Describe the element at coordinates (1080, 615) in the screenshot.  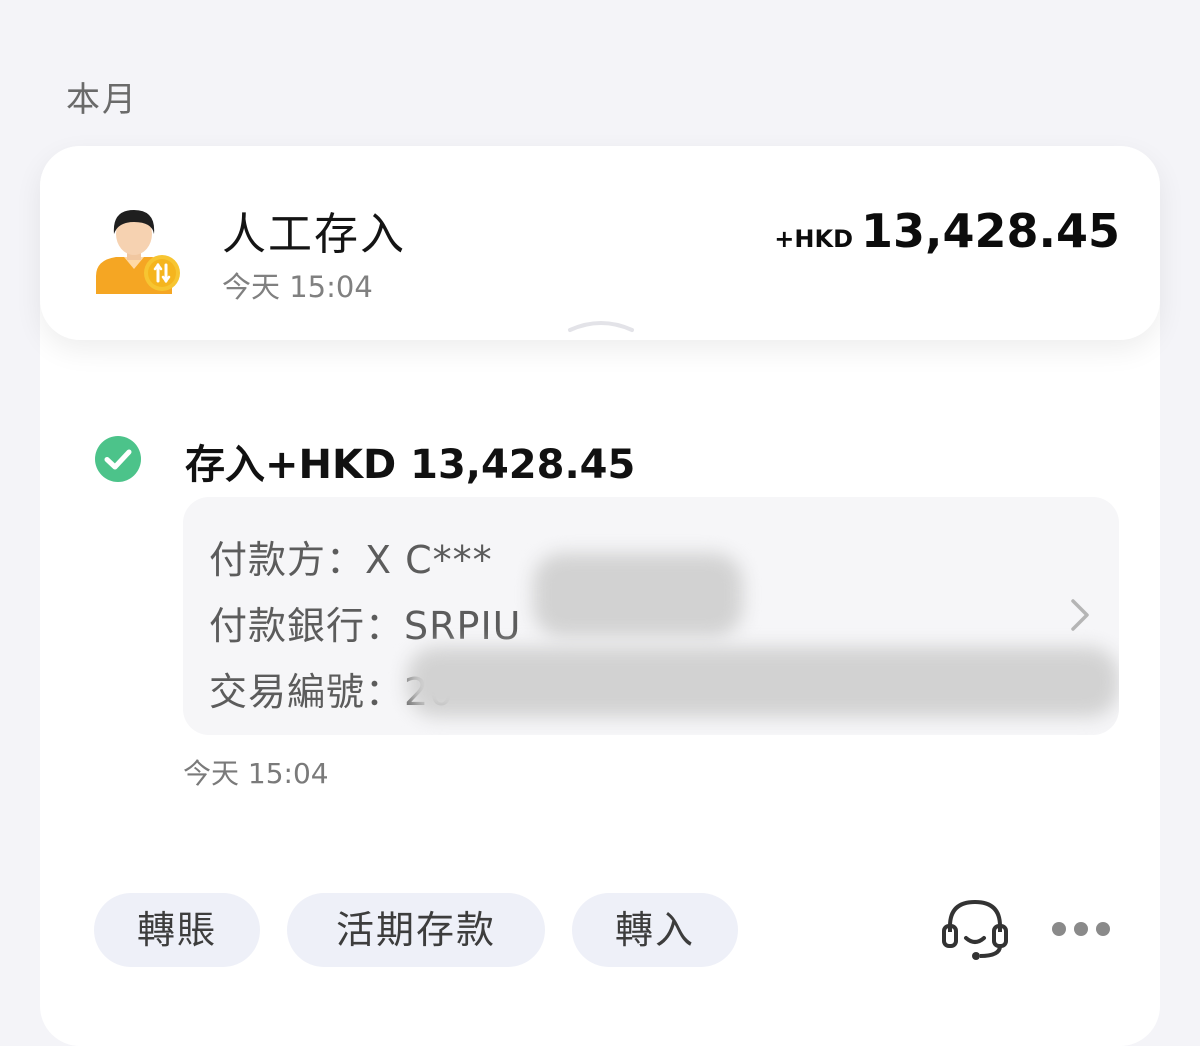
I see `chevron-right-icon` at that location.